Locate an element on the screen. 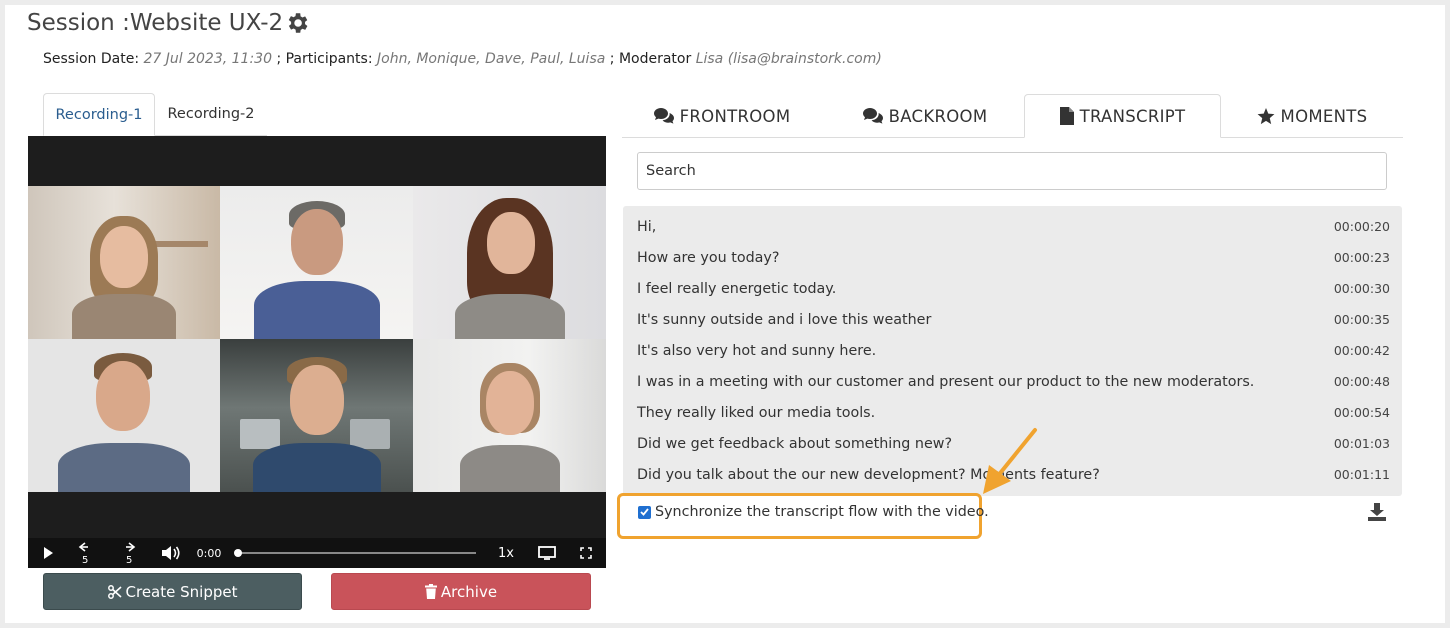 This screenshot has width=1450, height=628. moderator-value: Lisa (lisa@brainstork.com) is located at coordinates (788, 59).